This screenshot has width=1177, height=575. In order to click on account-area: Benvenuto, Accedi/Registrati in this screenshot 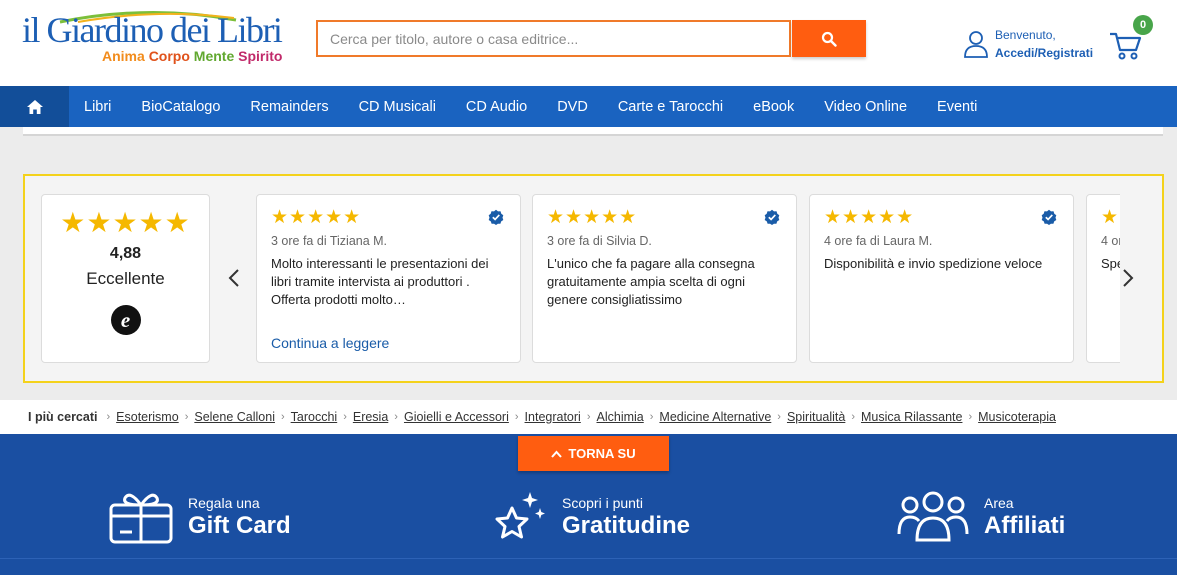, I will do `click(1044, 44)`.